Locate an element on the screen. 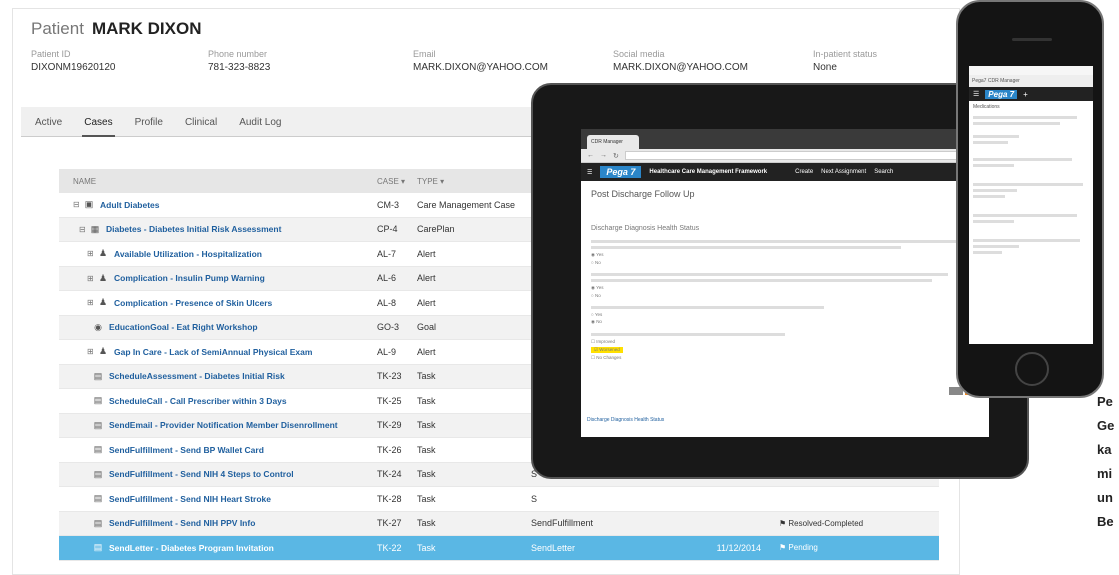 The height and width of the screenshot is (575, 1119). tab-bar: Active Cases Profile Clinical Audit Log is located at coordinates (301, 122).